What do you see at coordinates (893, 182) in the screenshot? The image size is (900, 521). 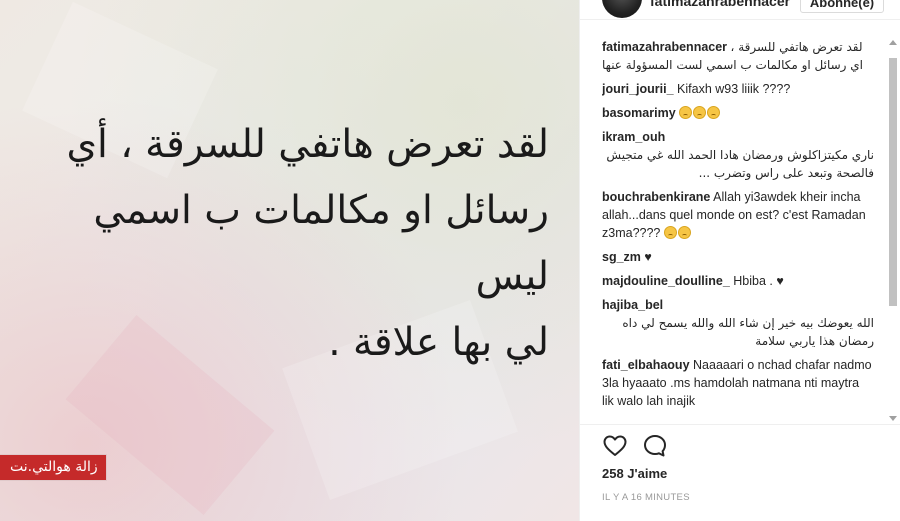 I see `scrollbar-thumb` at bounding box center [893, 182].